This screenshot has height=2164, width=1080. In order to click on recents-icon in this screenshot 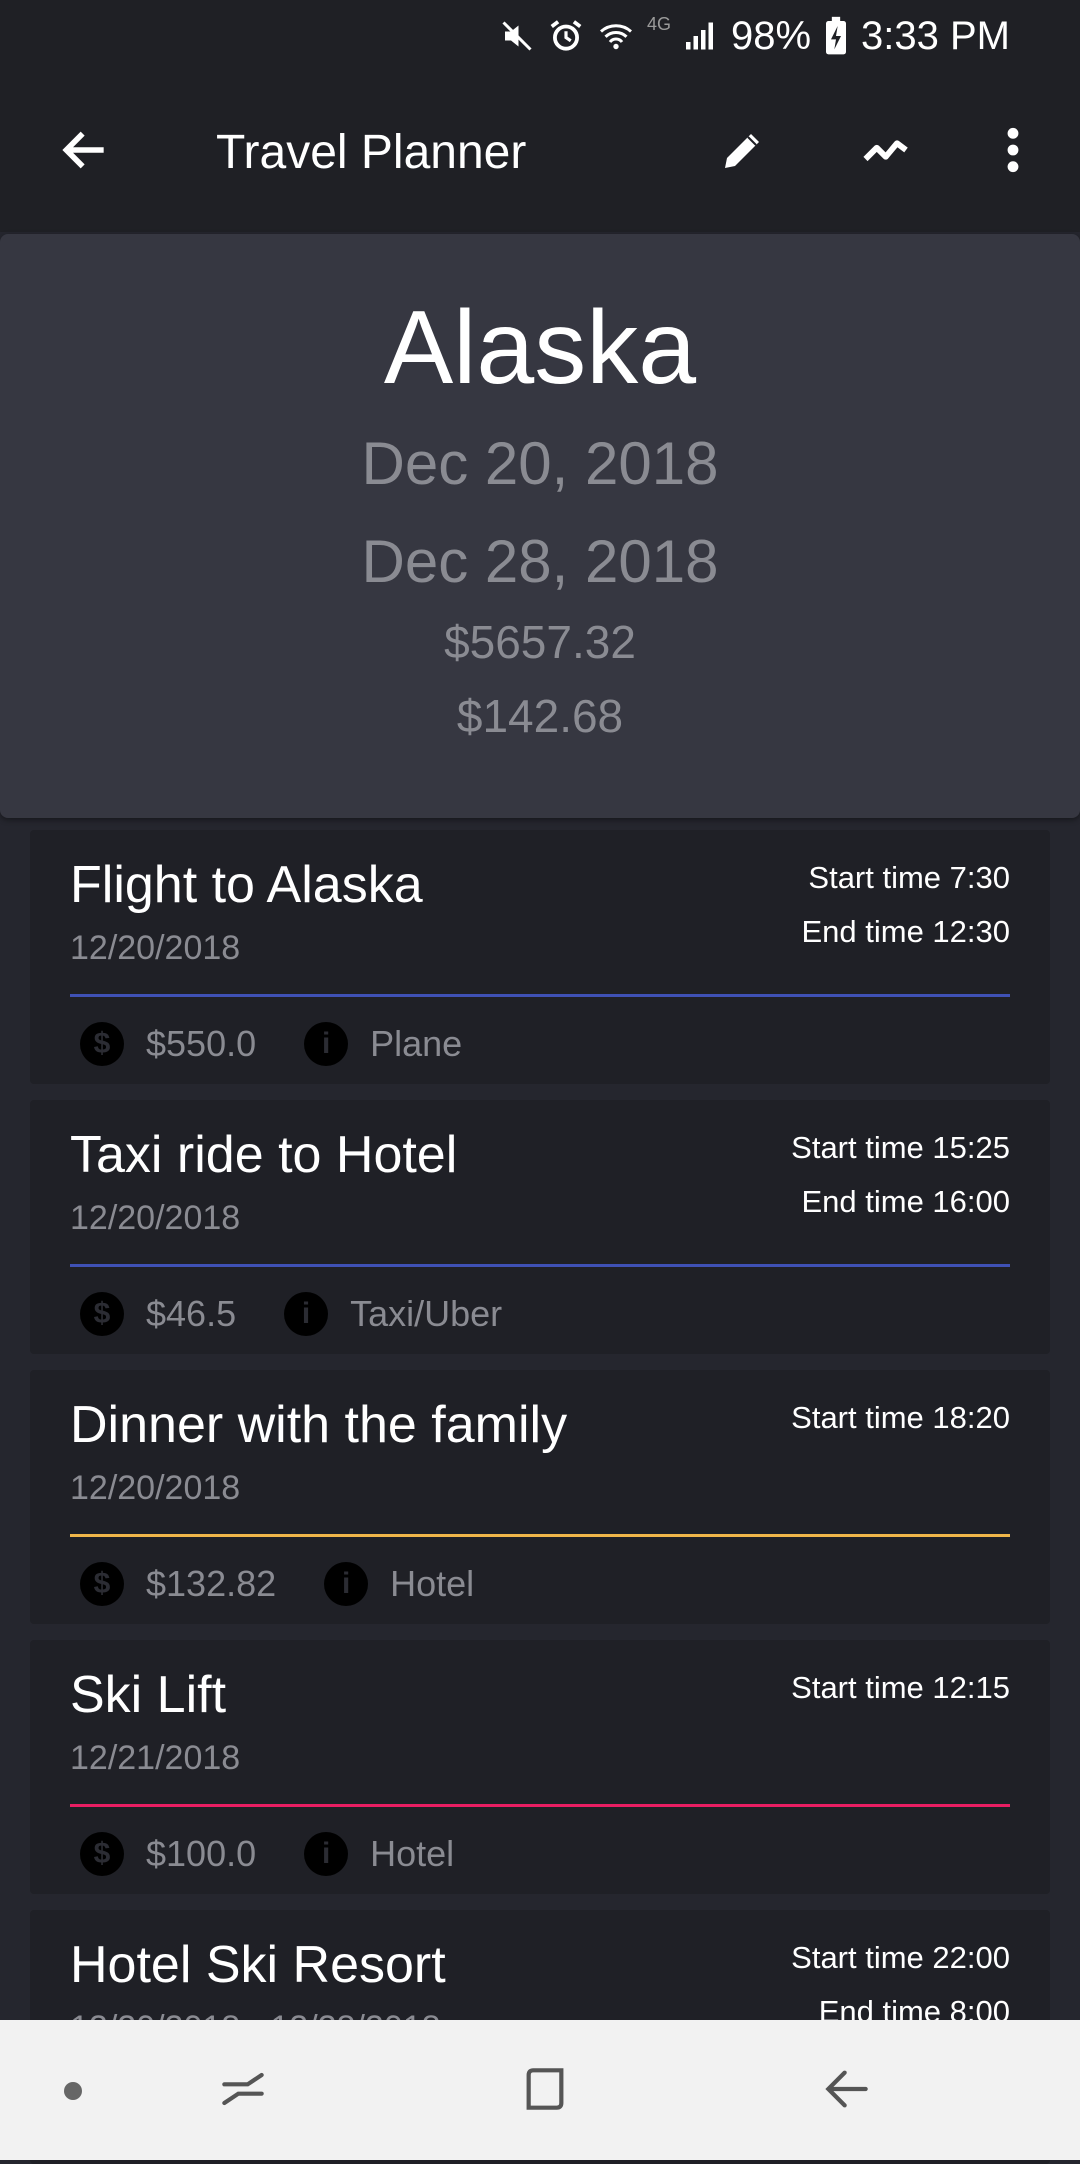, I will do `click(243, 2091)`.